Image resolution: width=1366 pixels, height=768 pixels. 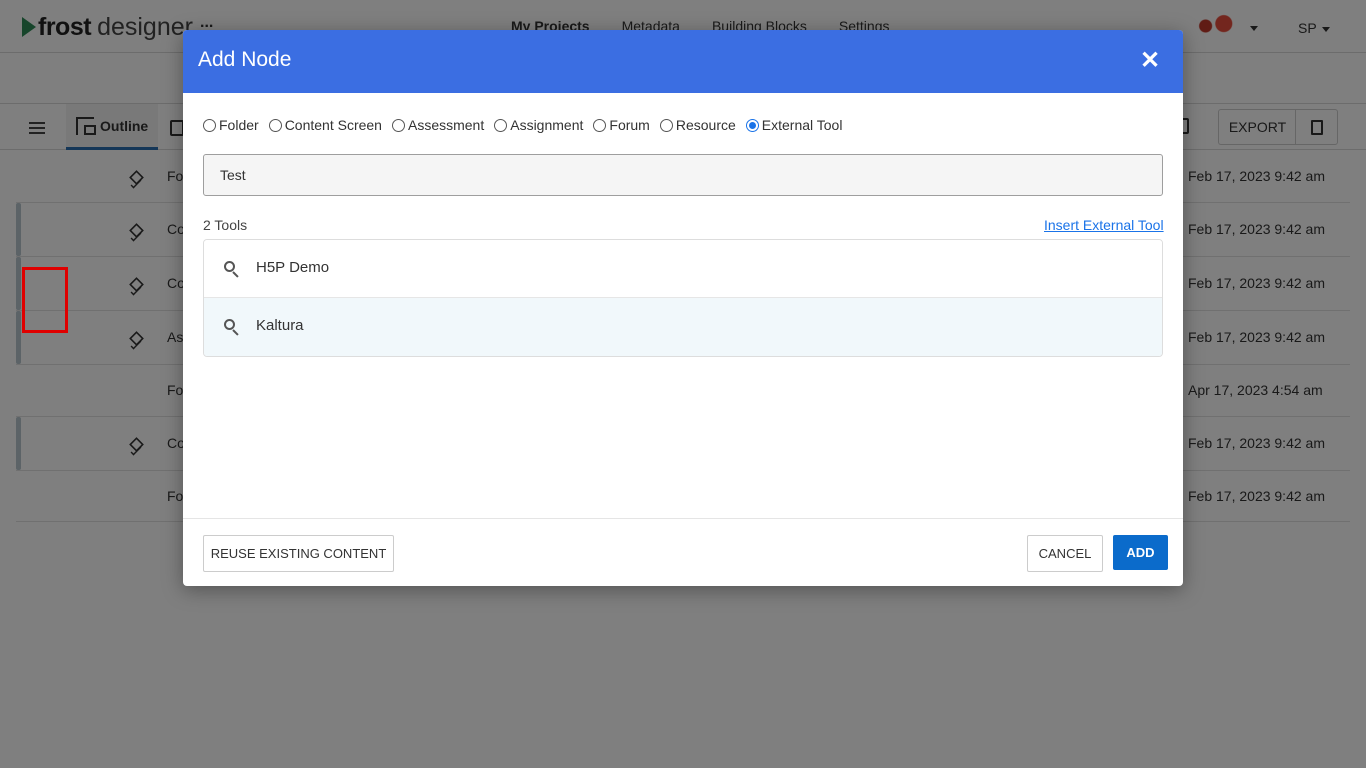 What do you see at coordinates (683, 327) in the screenshot?
I see `list-item: Kaltura` at bounding box center [683, 327].